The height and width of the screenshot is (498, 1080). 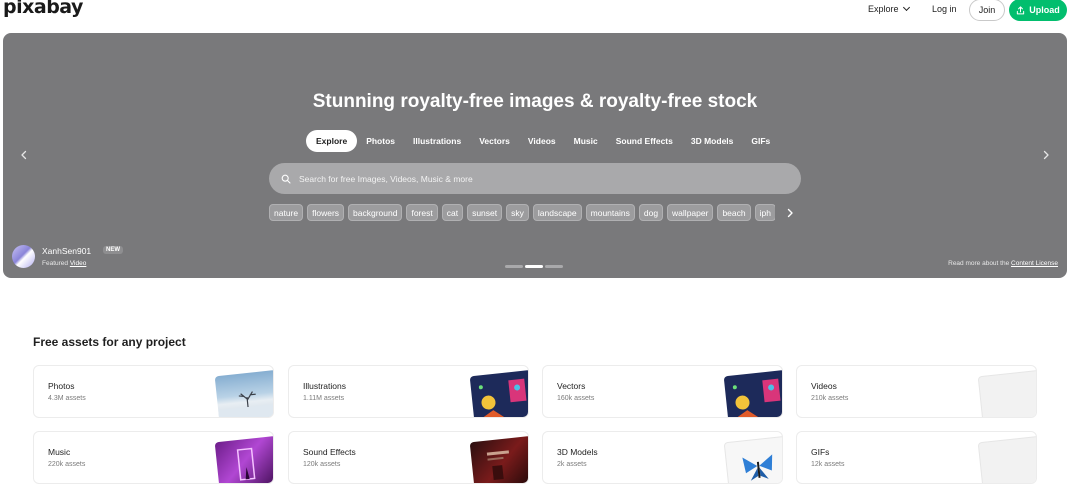 What do you see at coordinates (494, 141) in the screenshot?
I see `tab-vectors: Vectors` at bounding box center [494, 141].